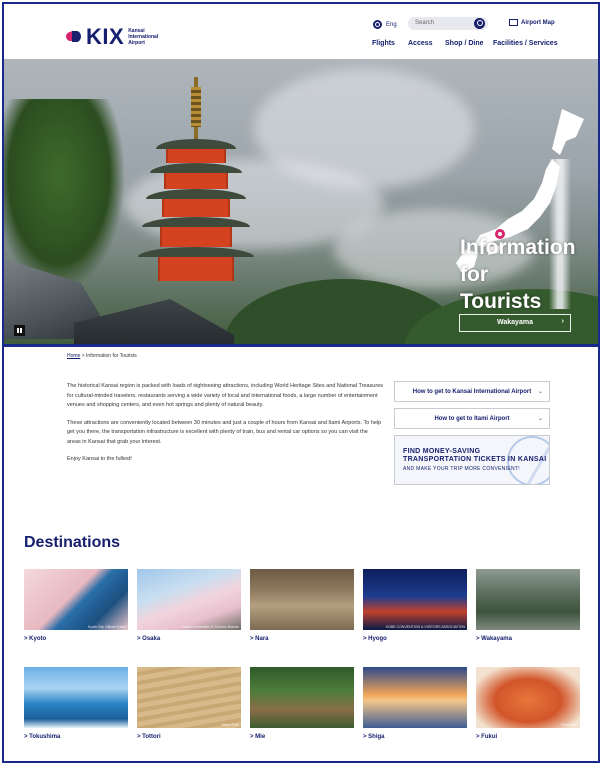 The image size is (602, 765). I want to click on airport-map-label: Airport Map, so click(538, 22).